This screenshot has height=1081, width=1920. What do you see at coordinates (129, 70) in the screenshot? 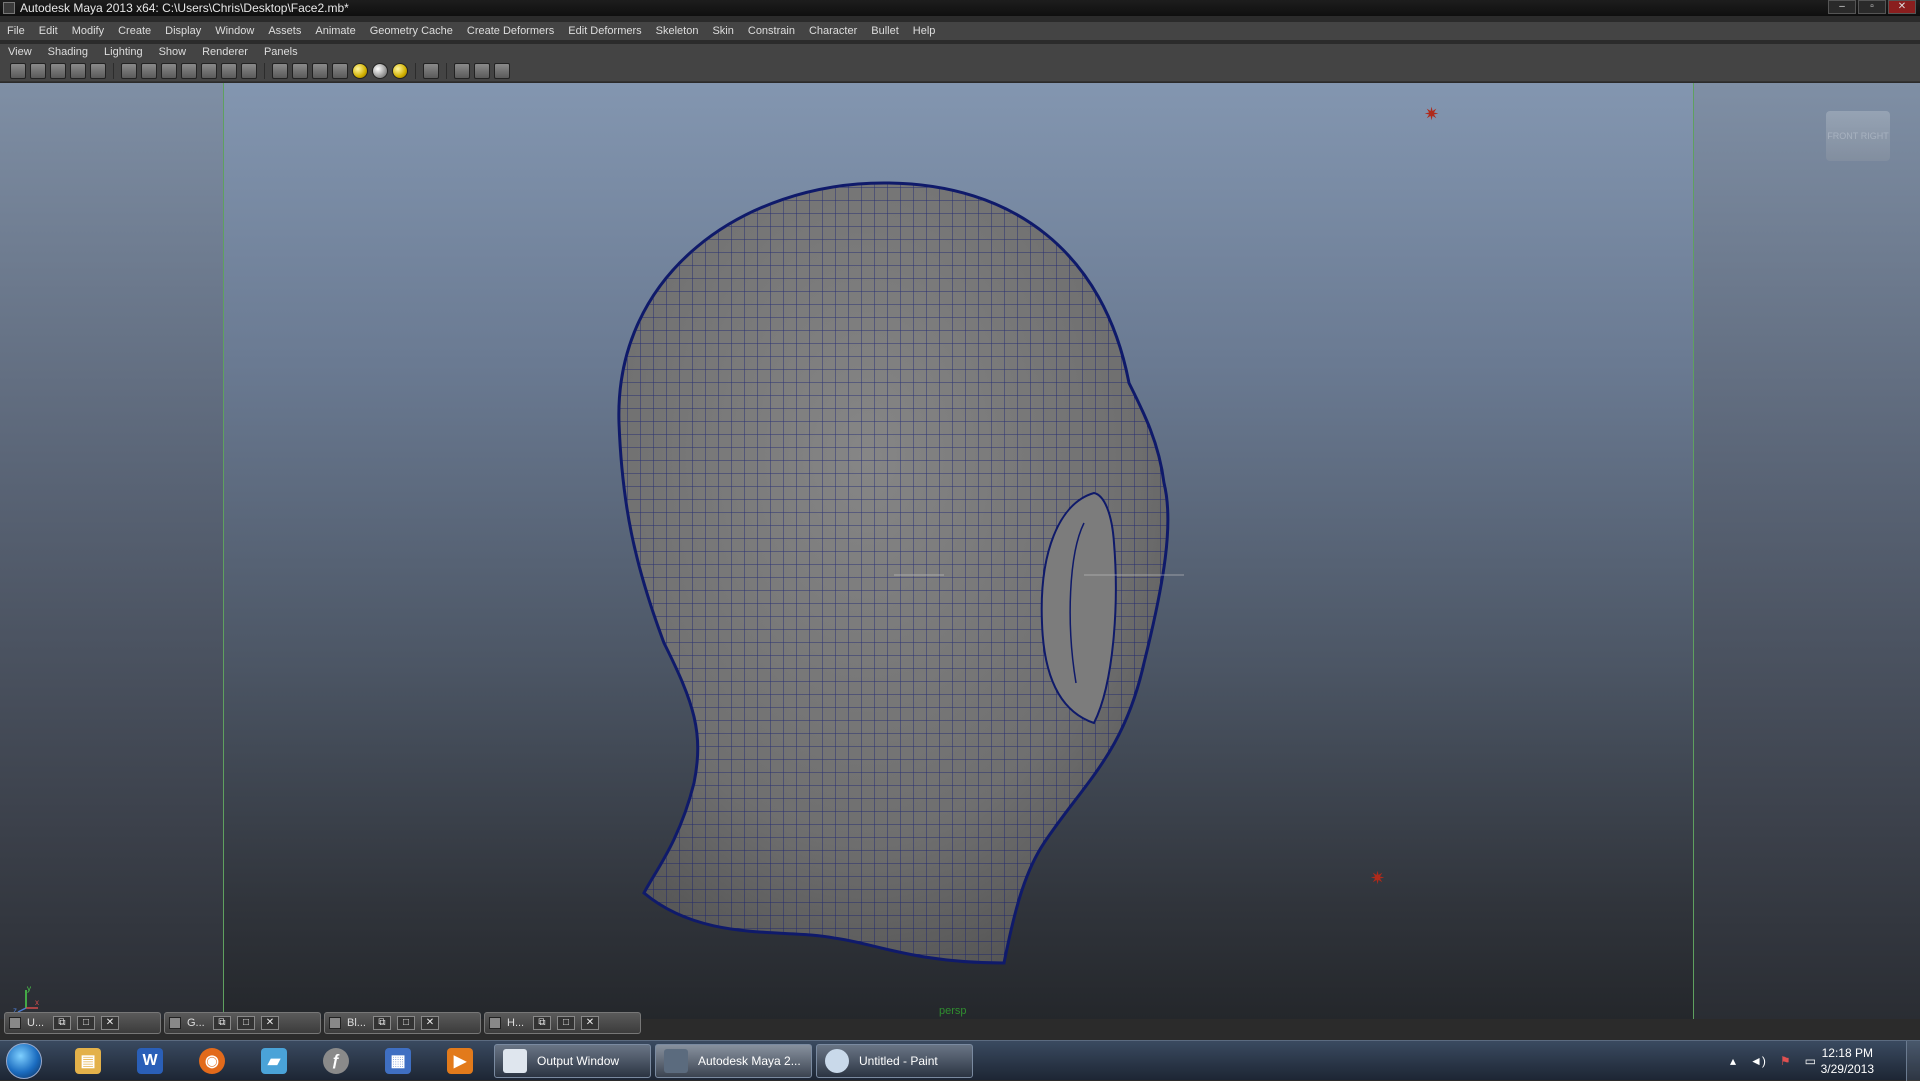
I see `grid-icon` at bounding box center [129, 70].